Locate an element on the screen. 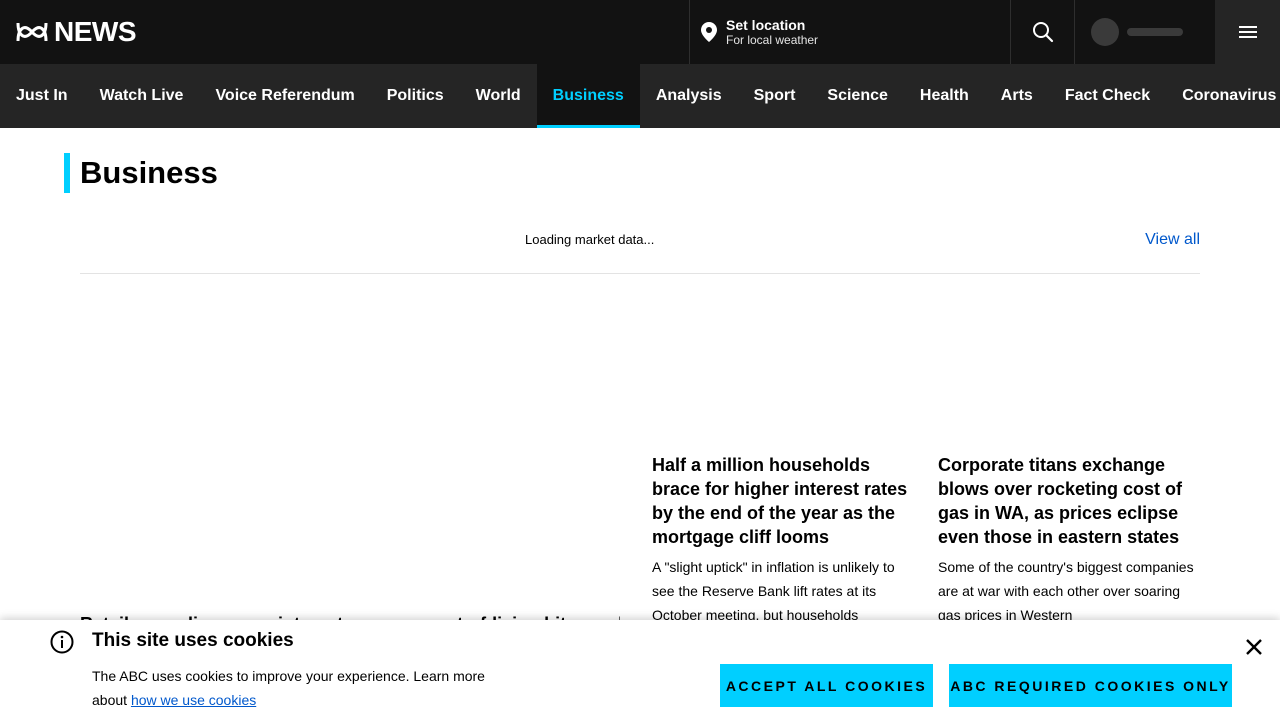 Image resolution: width=1280 pixels, height=720 pixels. nav-item-business: Business is located at coordinates (588, 96).